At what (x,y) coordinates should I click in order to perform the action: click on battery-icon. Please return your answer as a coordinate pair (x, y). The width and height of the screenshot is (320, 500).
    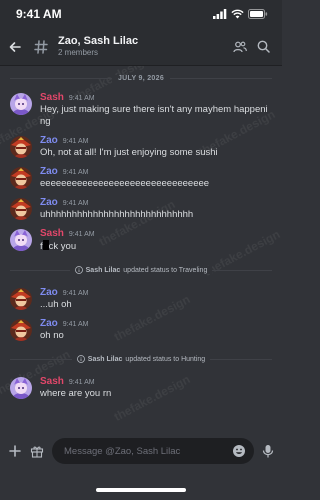
    Looking at the image, I should click on (258, 14).